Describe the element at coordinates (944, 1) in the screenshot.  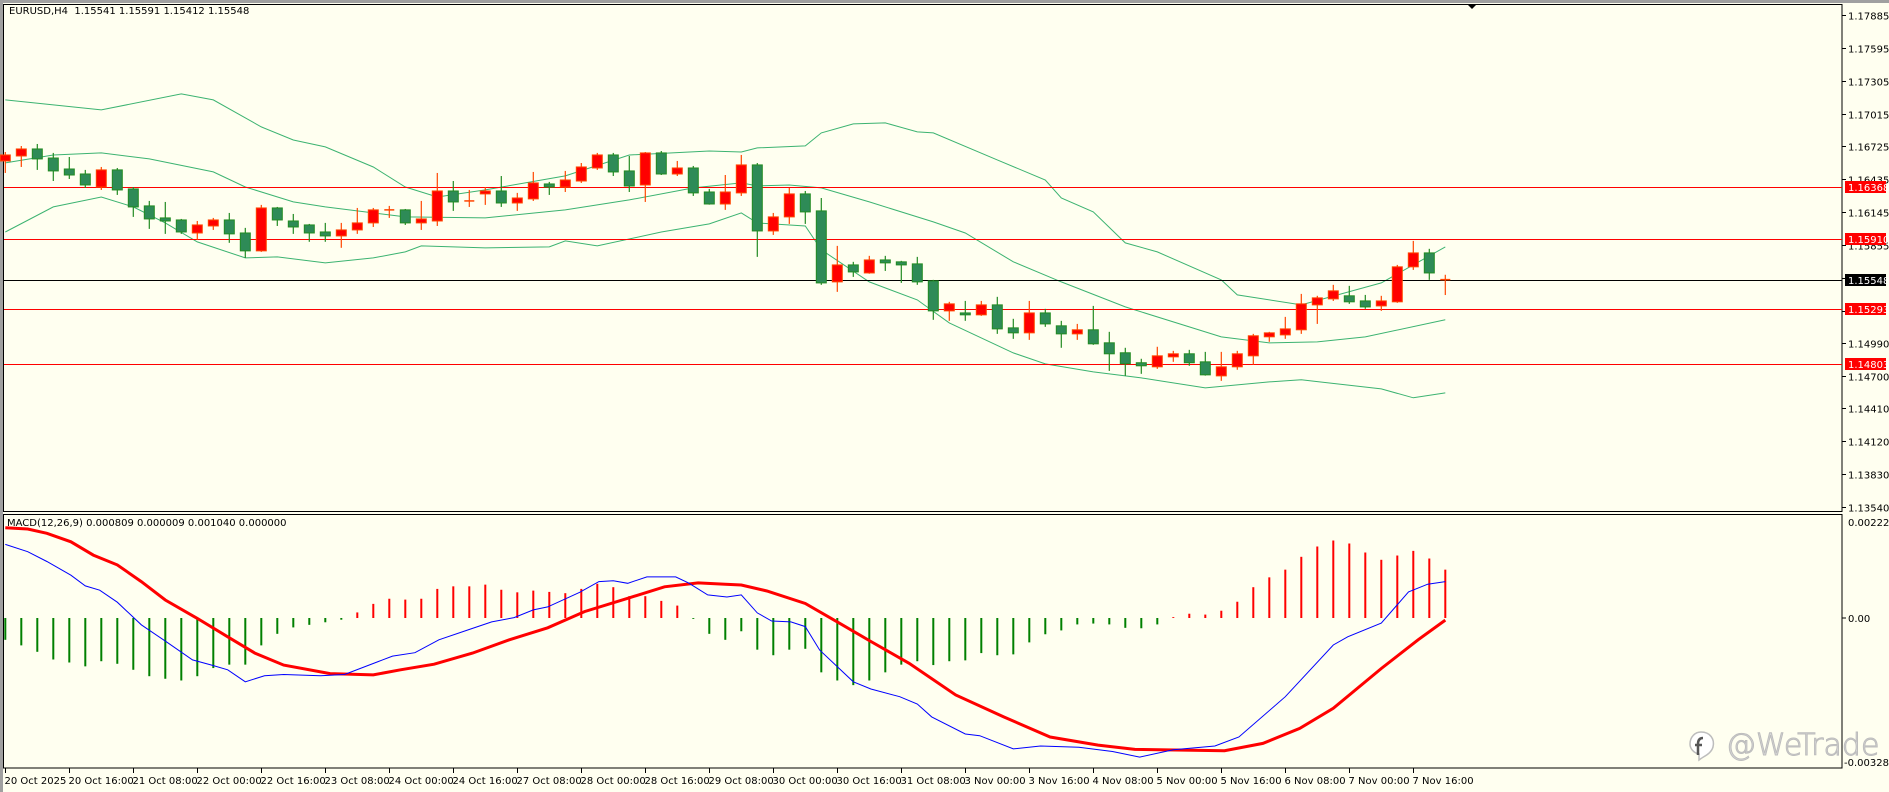
I see `top-edge` at that location.